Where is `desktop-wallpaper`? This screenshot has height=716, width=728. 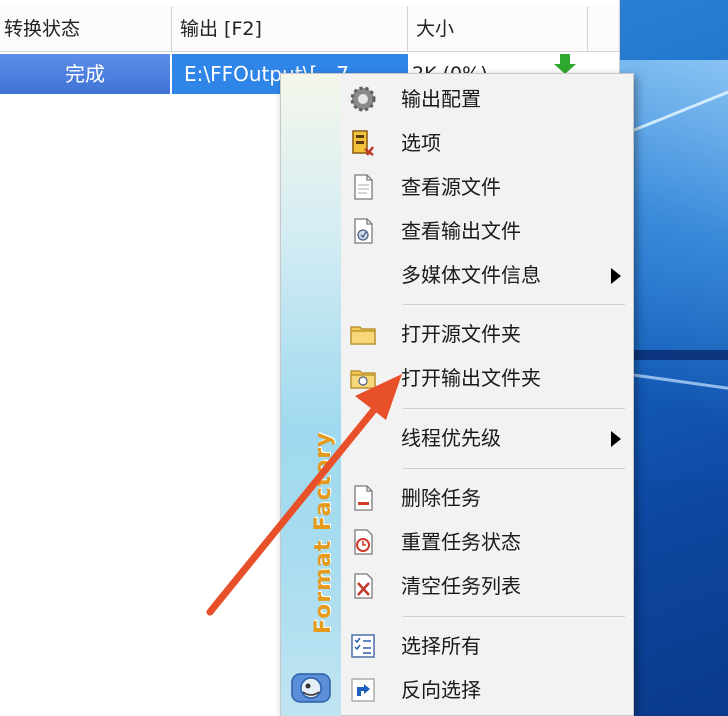
desktop-wallpaper is located at coordinates (674, 358).